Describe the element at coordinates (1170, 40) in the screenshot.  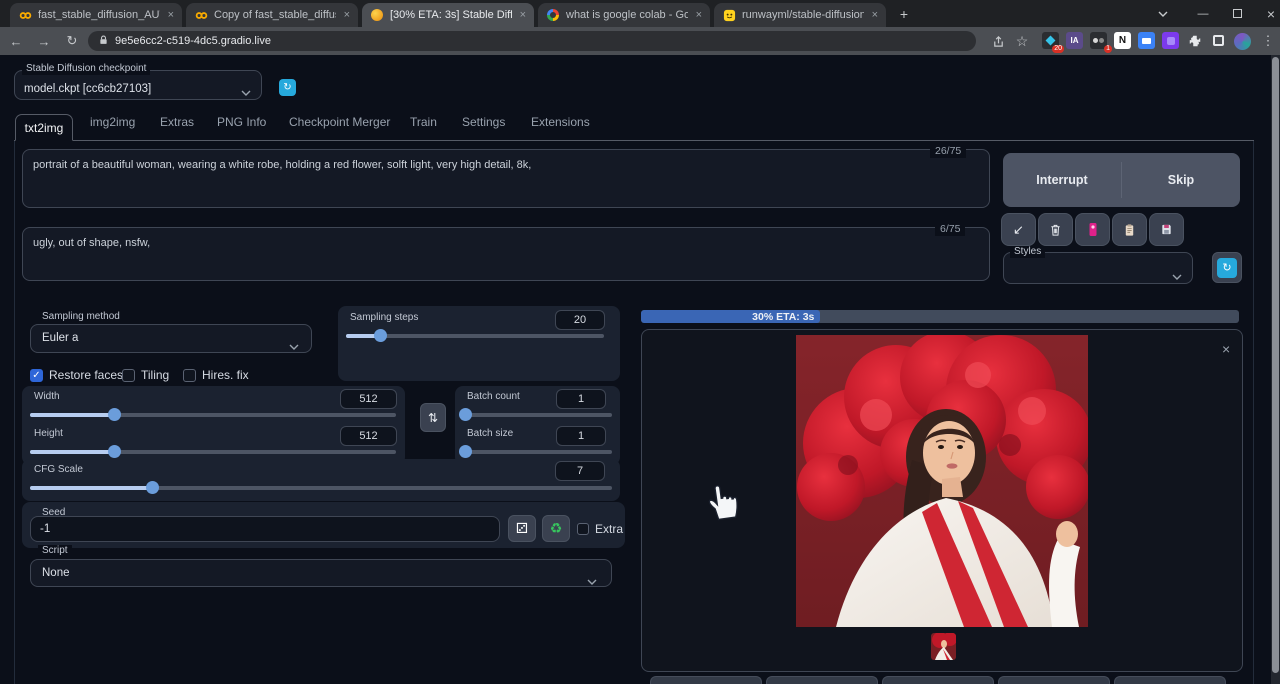
I see `extension-purple-icon` at that location.